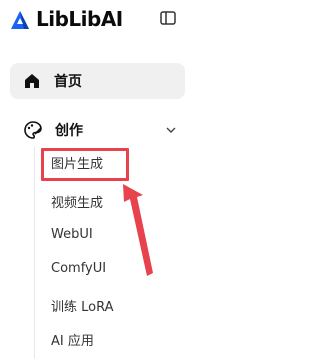  What do you see at coordinates (72, 234) in the screenshot?
I see `submenu-item-webui: WebUI` at bounding box center [72, 234].